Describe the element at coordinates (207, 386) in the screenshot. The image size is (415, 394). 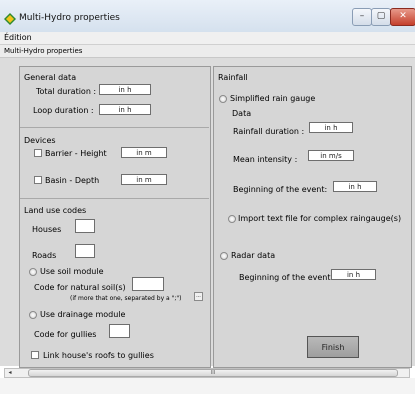
I see `bottom-strip` at that location.